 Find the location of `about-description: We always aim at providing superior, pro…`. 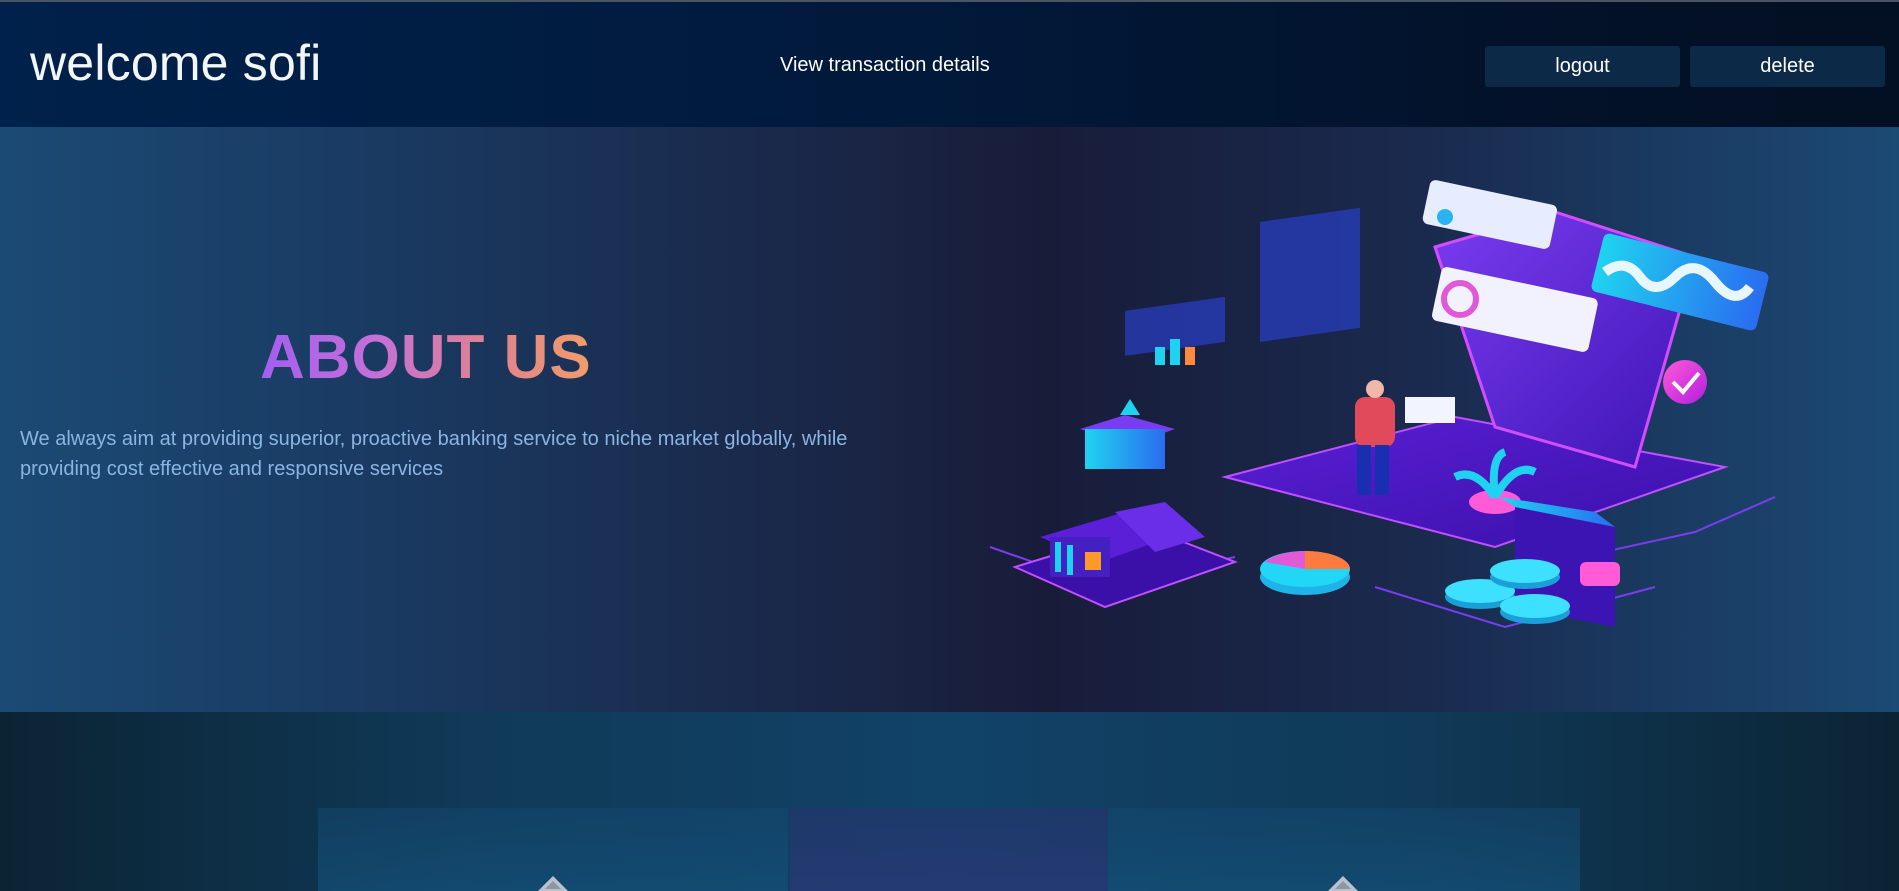

about-description: We always aim at providing superior, pro… is located at coordinates (434, 454).